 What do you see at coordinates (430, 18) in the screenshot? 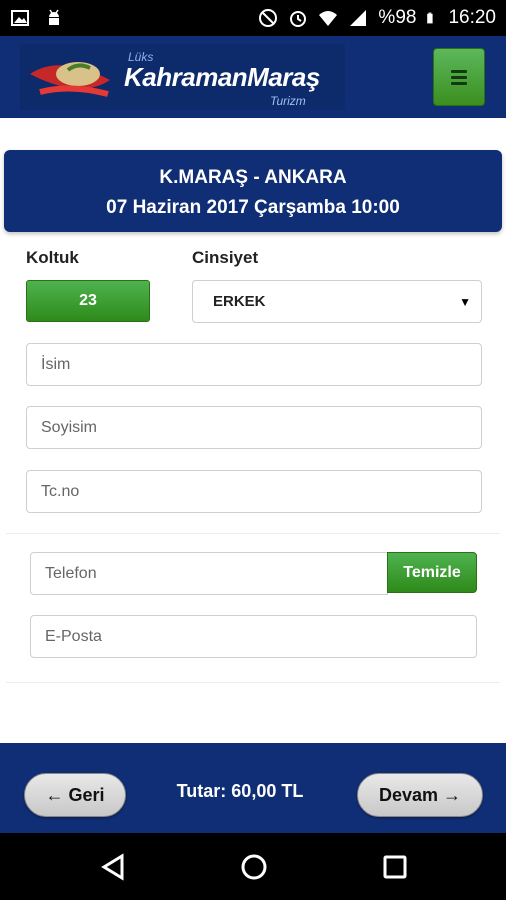
I see `battery-icon` at bounding box center [430, 18].